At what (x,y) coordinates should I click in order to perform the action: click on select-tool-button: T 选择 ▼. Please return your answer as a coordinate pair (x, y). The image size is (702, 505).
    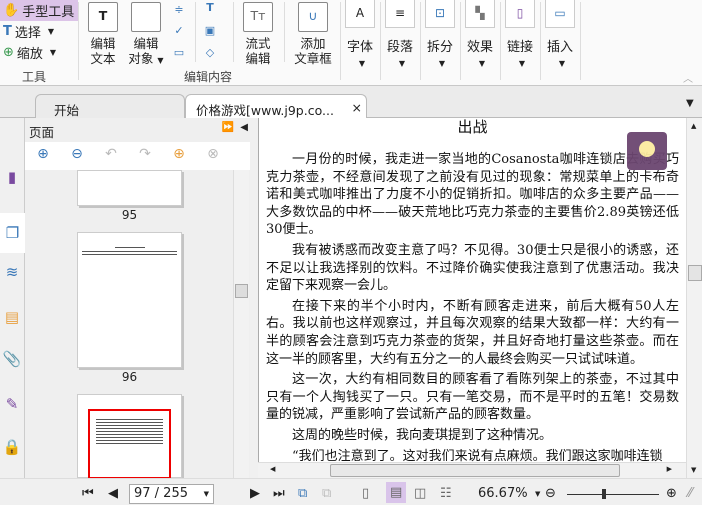
    Looking at the image, I should click on (39, 31).